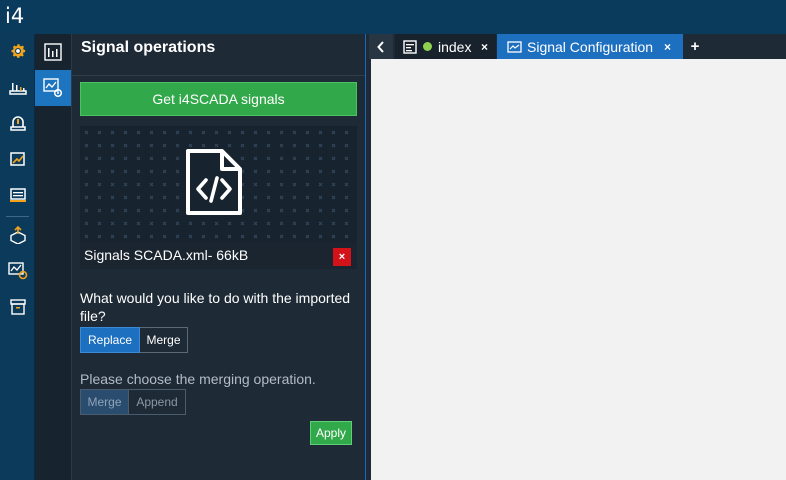  I want to click on tab-signal-configuration-label: Signal Configuration, so click(590, 46).